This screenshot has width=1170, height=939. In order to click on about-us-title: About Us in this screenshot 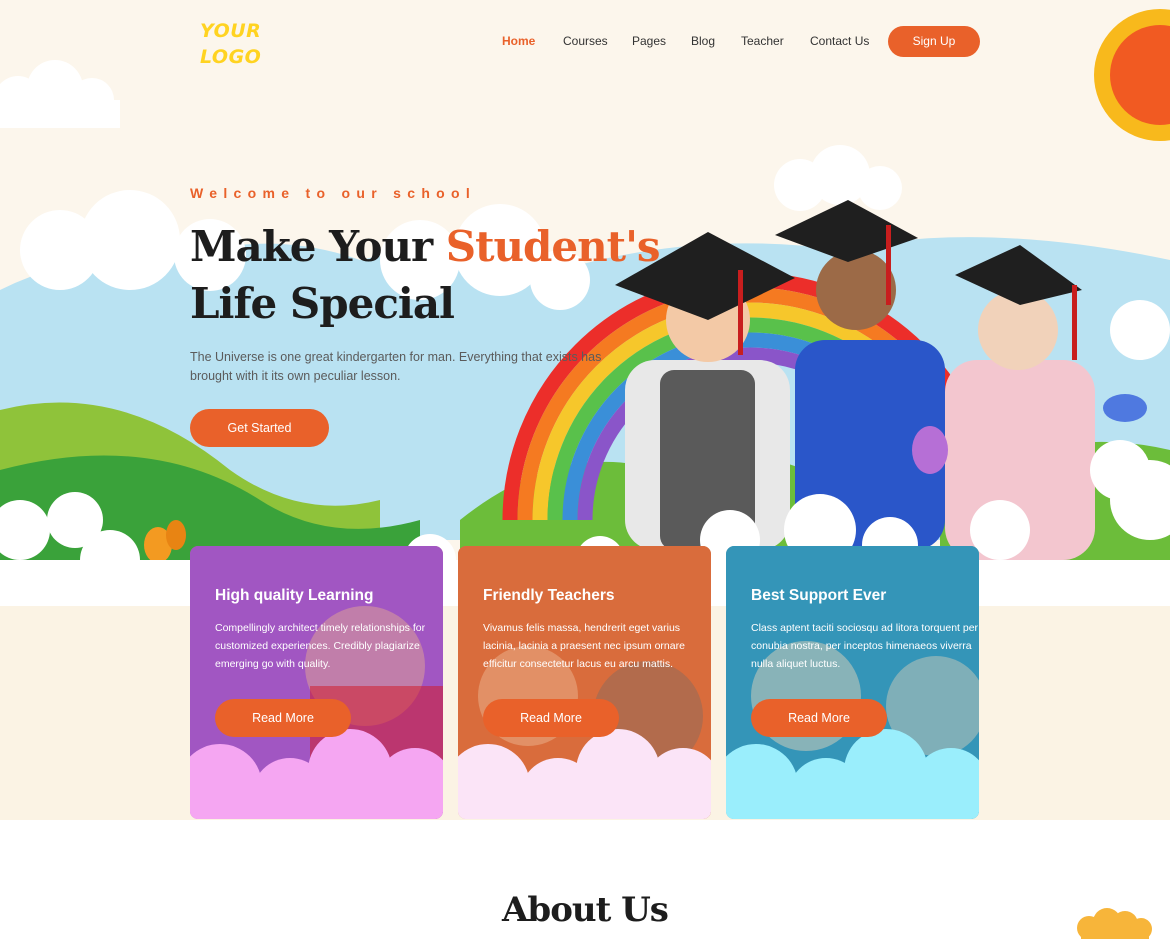, I will do `click(585, 910)`.